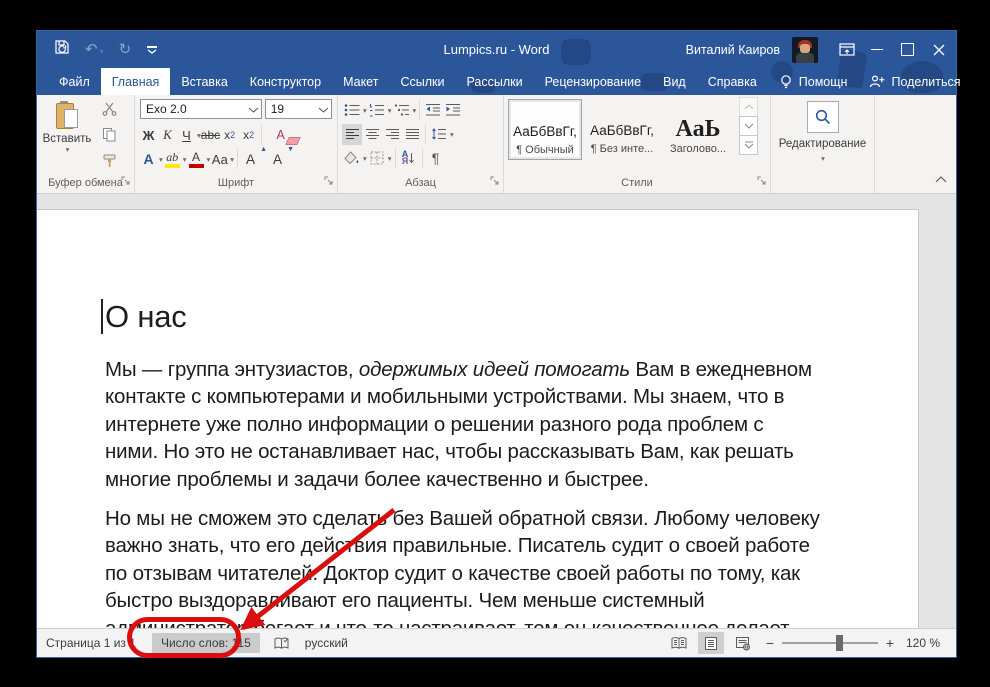 The image size is (990, 687). Describe the element at coordinates (402, 110) in the screenshot. I see `multilevel-list-button` at that location.